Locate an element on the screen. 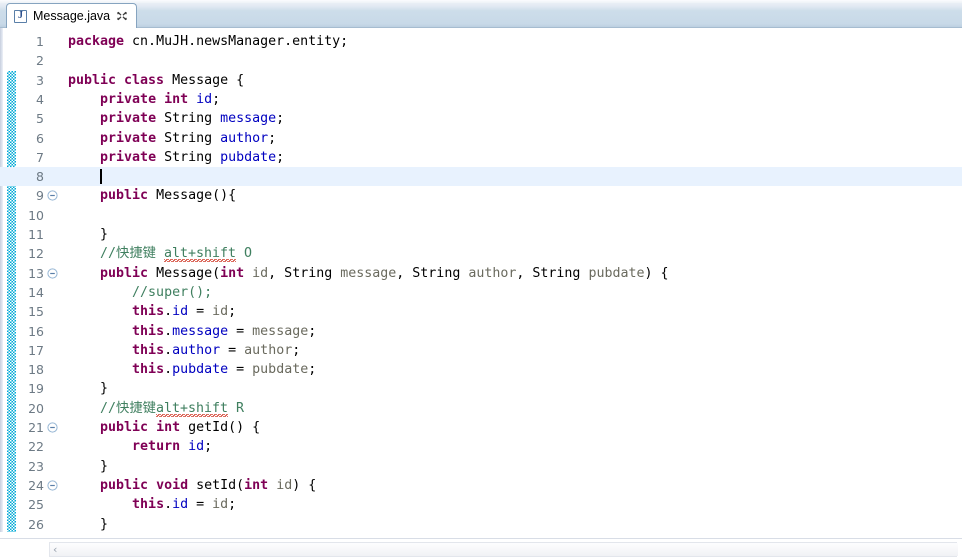 This screenshot has height=560, width=962. scrollbar-track is located at coordinates (503, 549).